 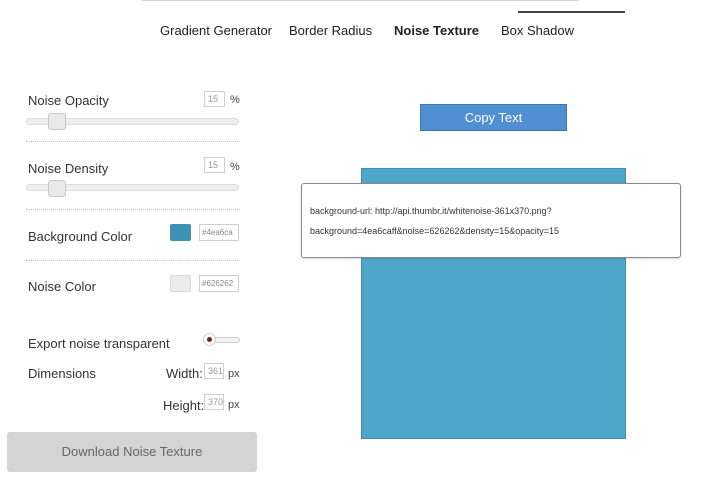 I want to click on height-label: Height:, so click(x=184, y=405).